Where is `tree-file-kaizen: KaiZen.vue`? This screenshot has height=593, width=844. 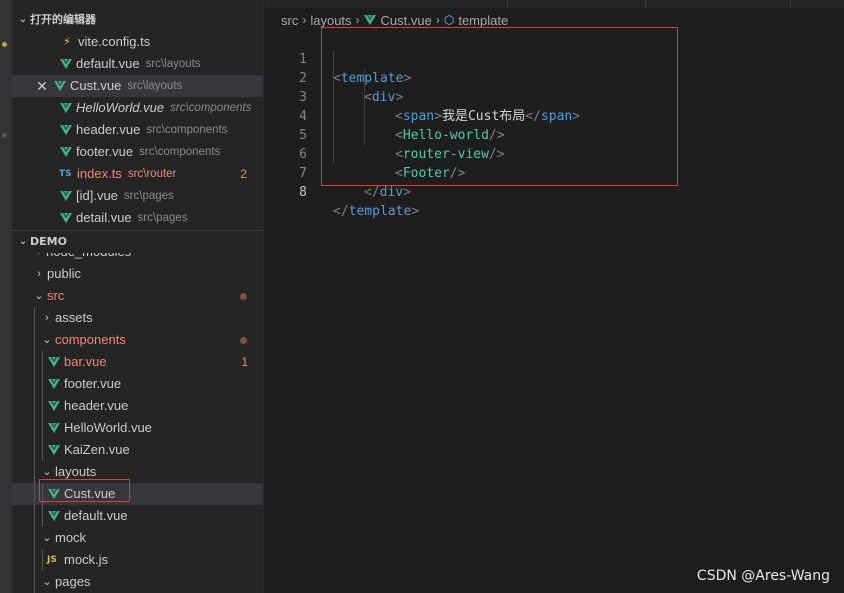
tree-file-kaizen: KaiZen.vue is located at coordinates (137, 450).